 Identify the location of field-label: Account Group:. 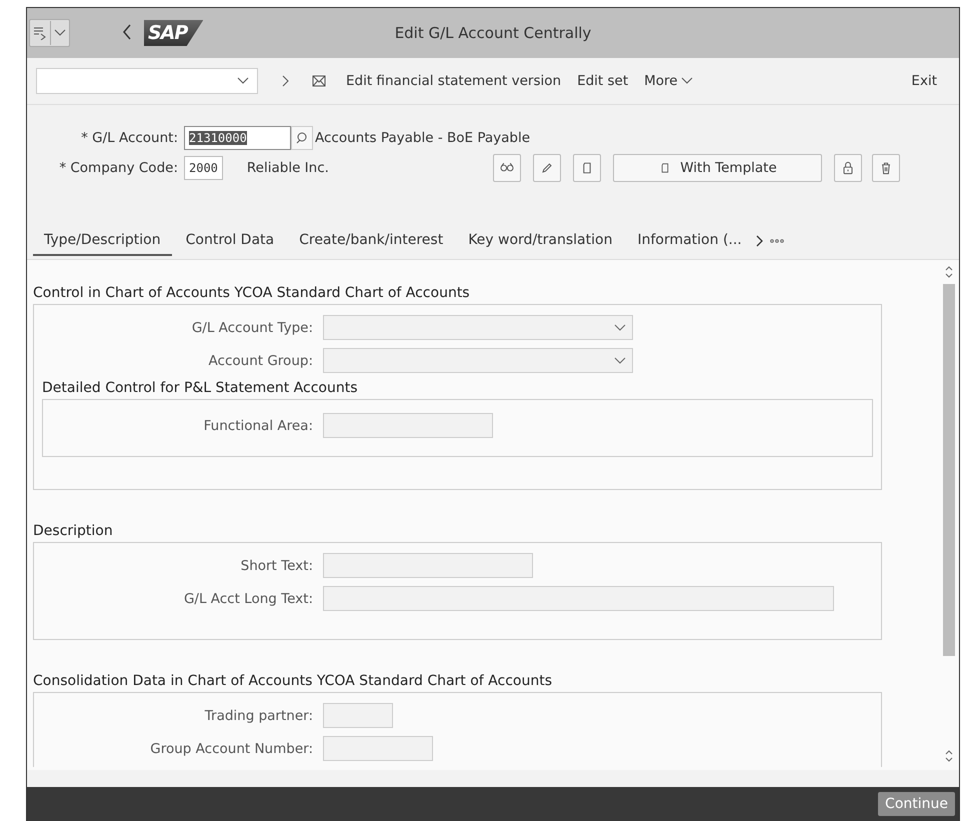
(261, 360).